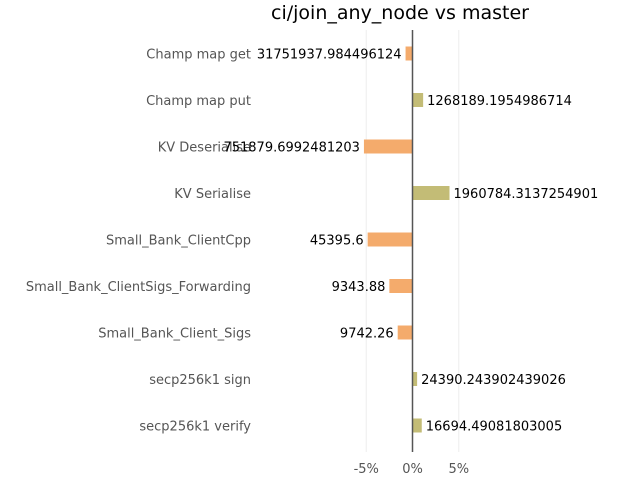 The height and width of the screenshot is (480, 640). Describe the element at coordinates (526, 194) in the screenshot. I see `value-label: 1960784.3137254901` at that location.